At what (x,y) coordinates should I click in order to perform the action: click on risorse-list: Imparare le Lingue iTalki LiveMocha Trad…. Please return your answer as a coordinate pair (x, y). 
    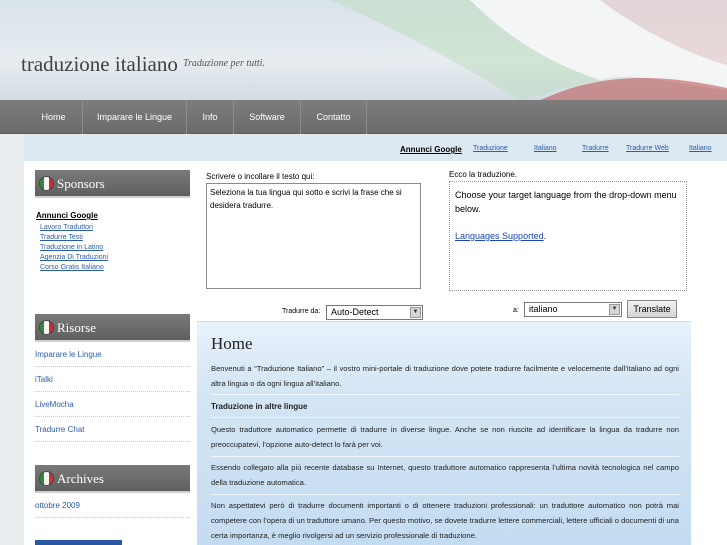
    Looking at the image, I should click on (112, 392).